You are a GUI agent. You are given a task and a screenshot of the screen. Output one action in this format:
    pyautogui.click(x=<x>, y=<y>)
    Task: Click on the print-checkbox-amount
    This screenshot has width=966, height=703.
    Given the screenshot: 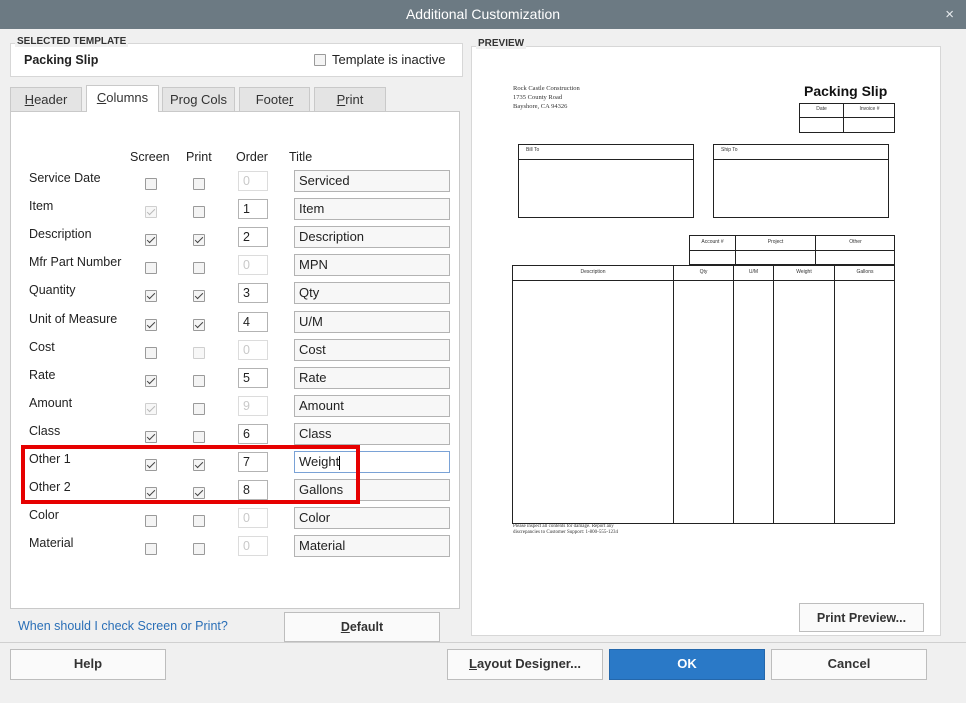 What is the action you would take?
    pyautogui.click(x=199, y=409)
    